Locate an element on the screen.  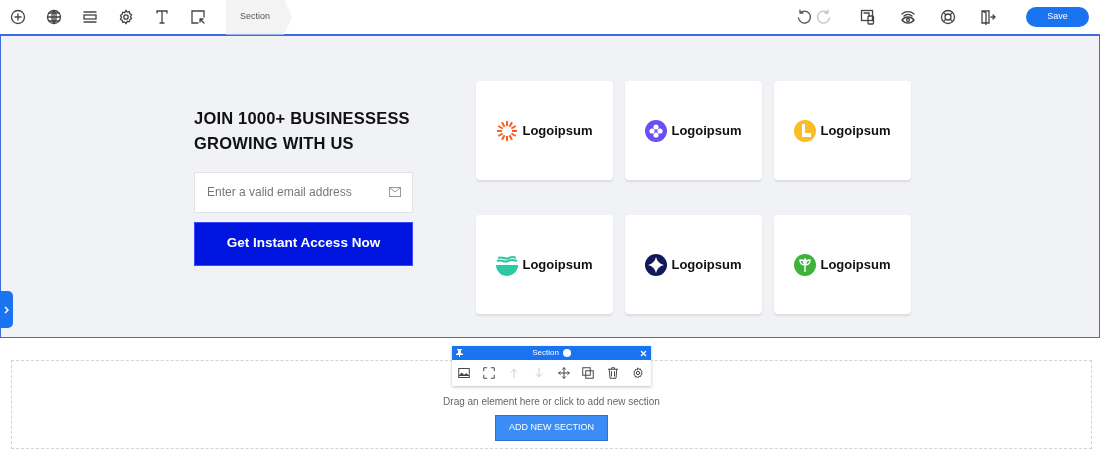
add-icon is located at coordinates (18, 17).